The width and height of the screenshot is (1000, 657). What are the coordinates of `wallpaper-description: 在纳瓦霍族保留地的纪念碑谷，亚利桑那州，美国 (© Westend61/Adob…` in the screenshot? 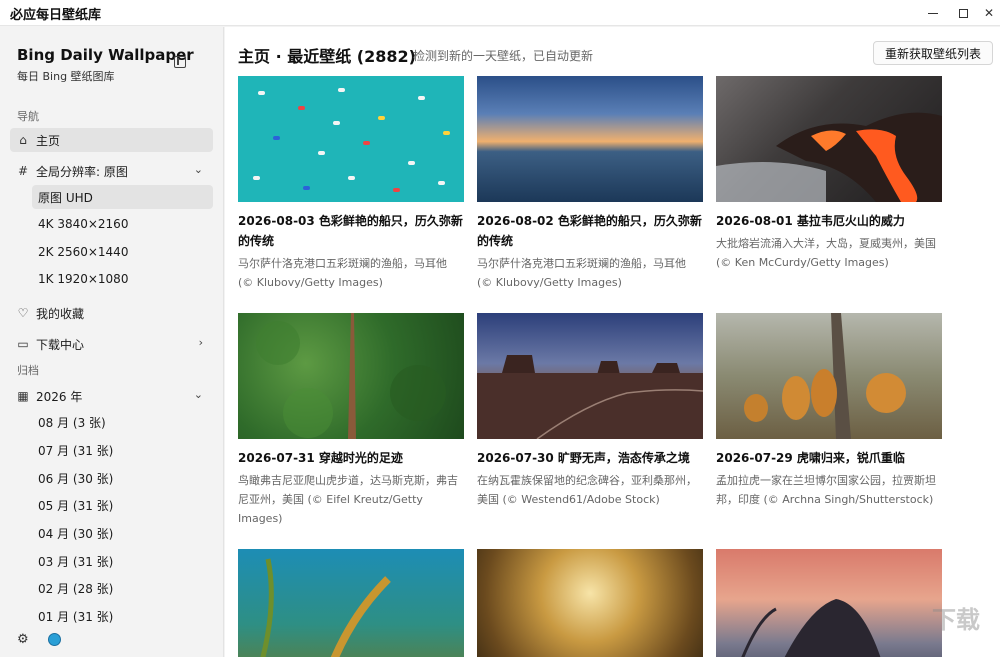 It's located at (587, 490).